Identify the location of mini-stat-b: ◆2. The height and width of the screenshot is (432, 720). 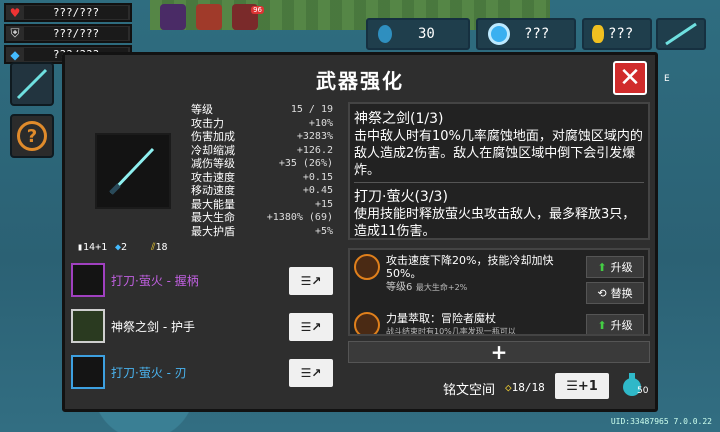
(121, 247).